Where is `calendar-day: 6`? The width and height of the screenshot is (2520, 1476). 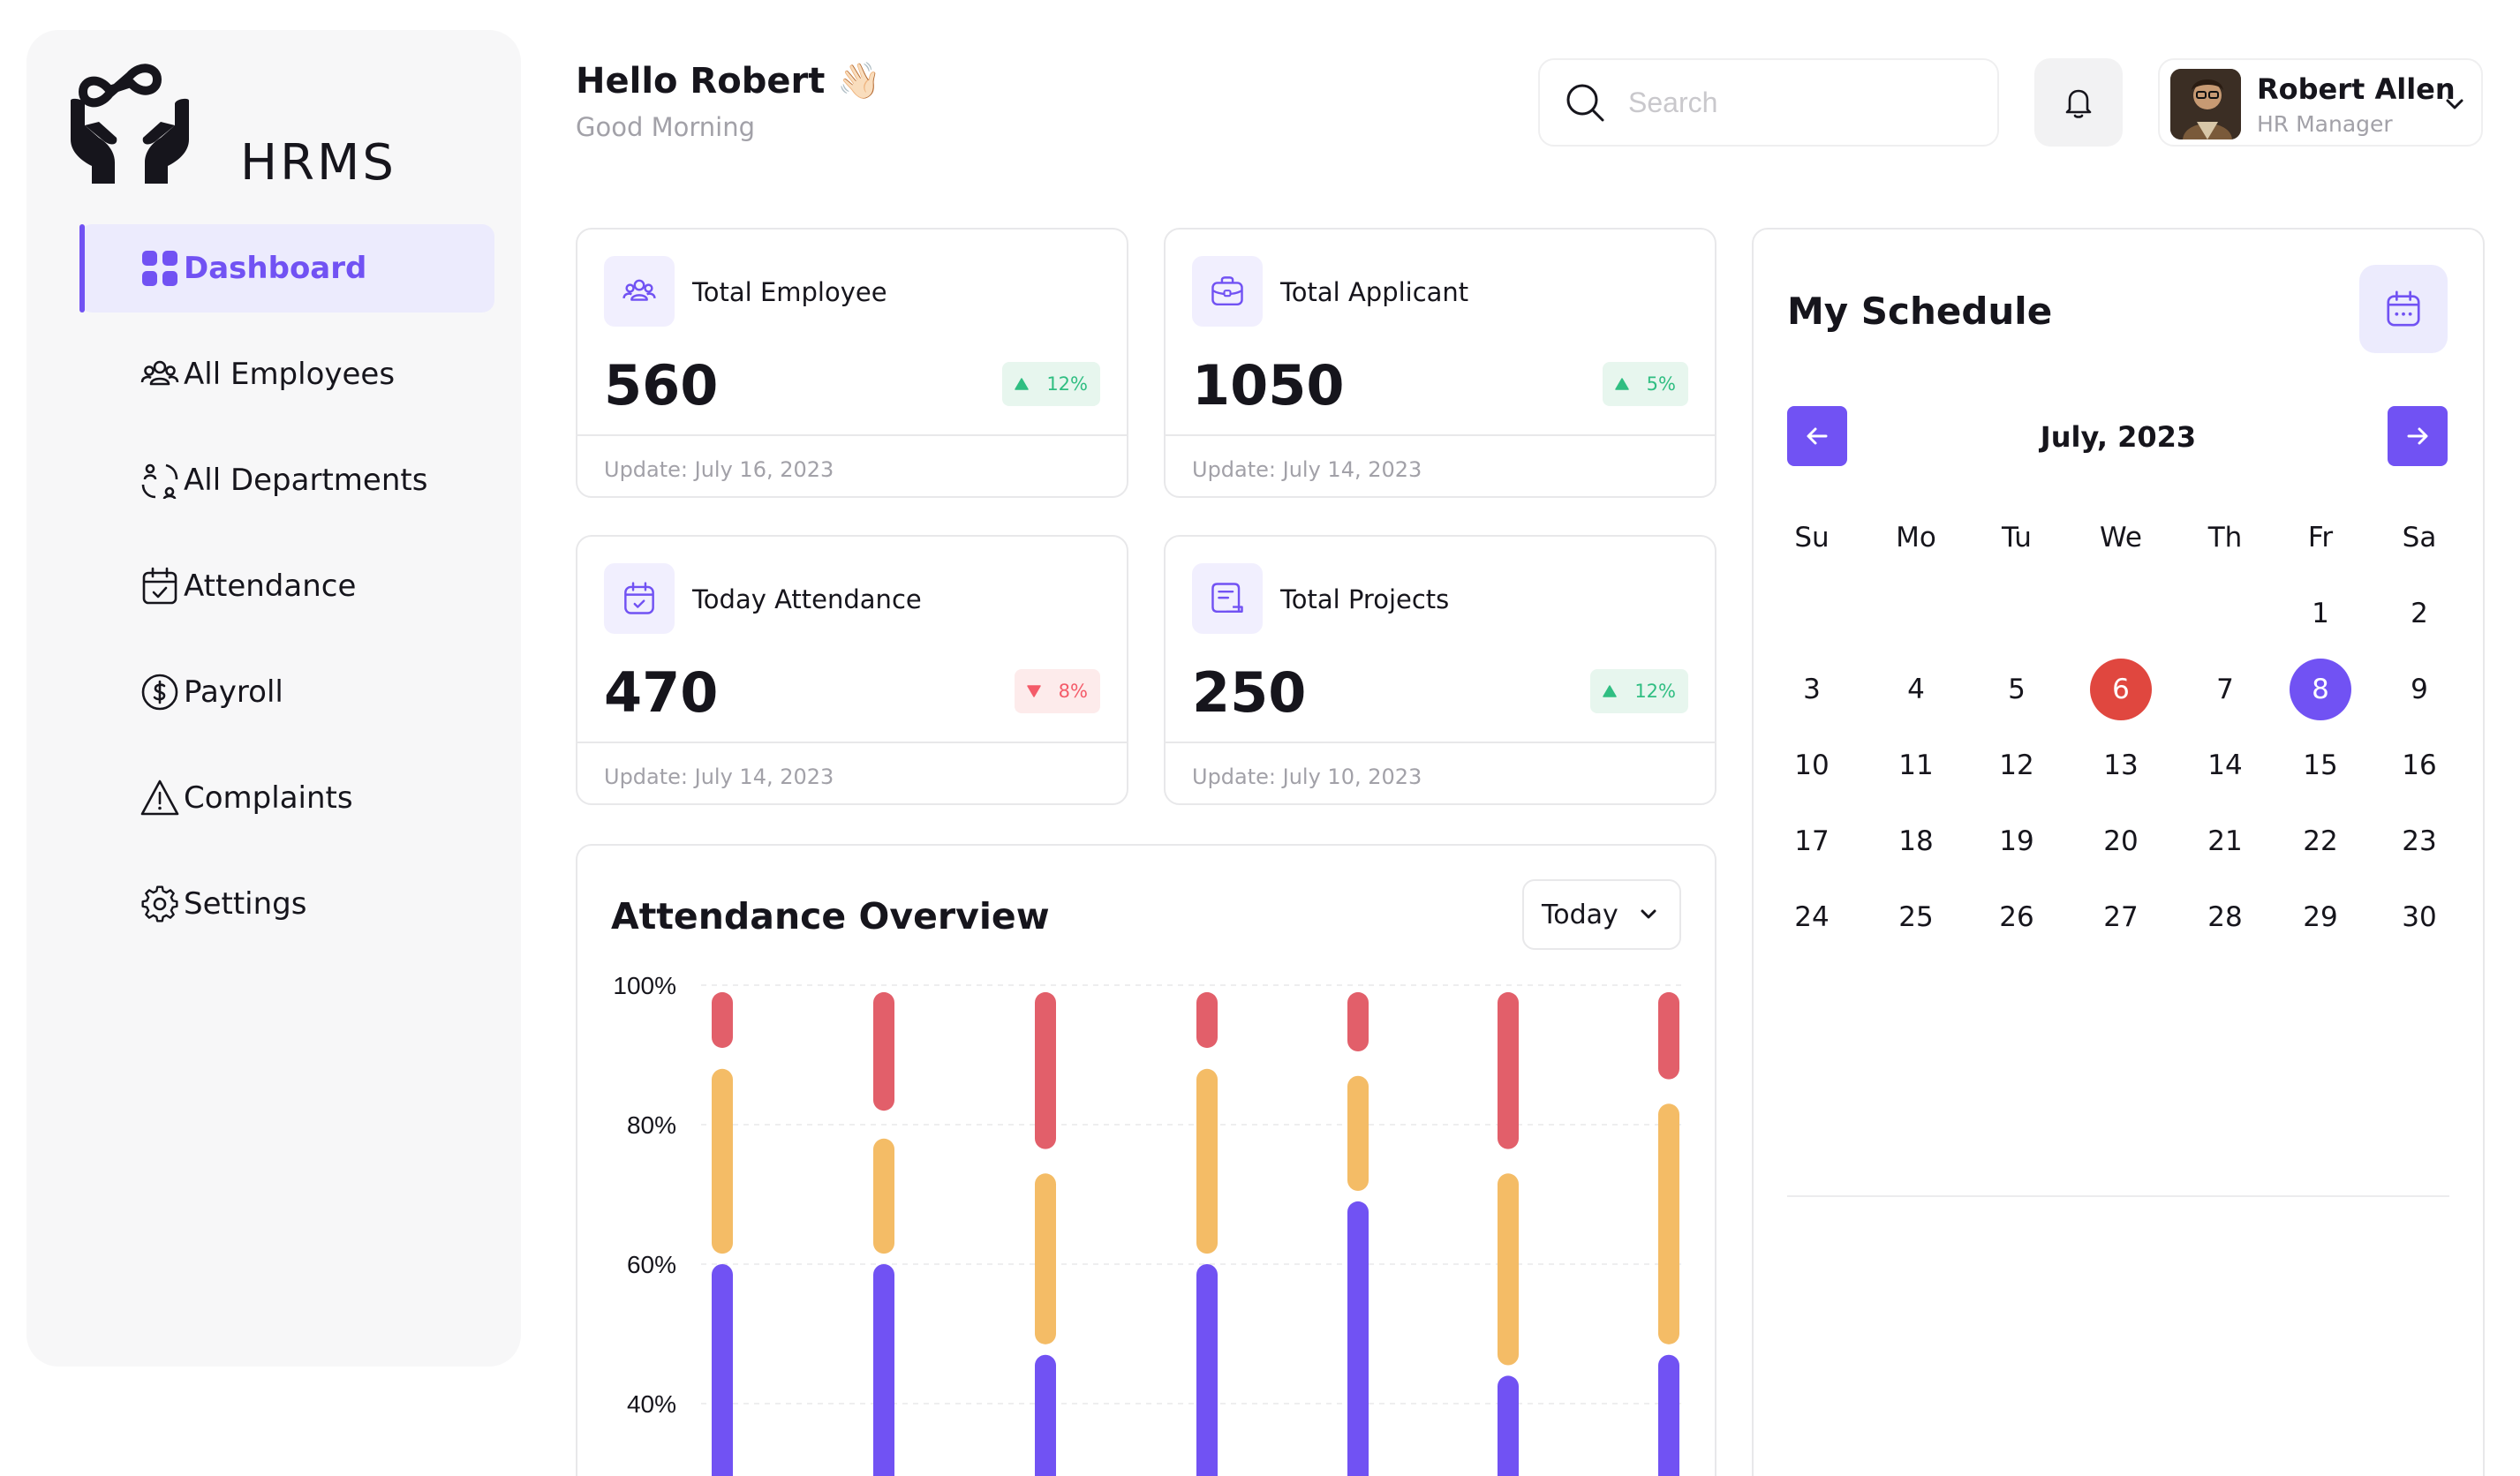
calendar-day: 6 is located at coordinates (2121, 689).